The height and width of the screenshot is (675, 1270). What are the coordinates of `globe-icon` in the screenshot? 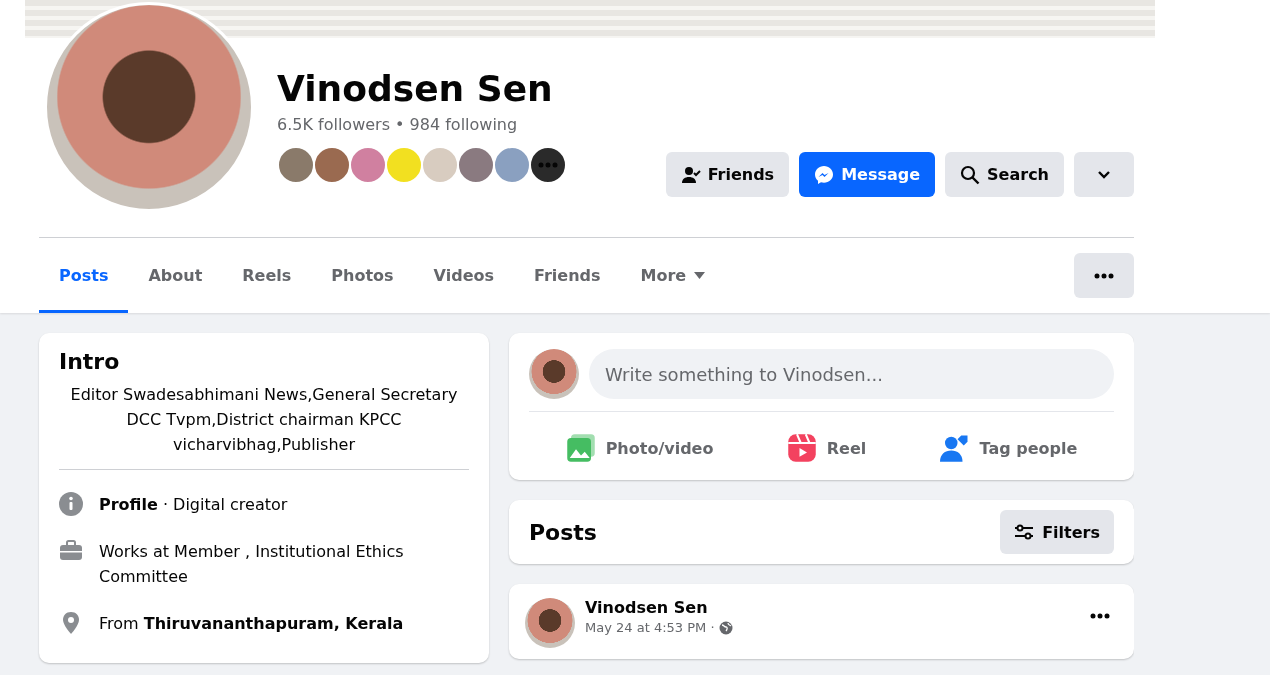 It's located at (725, 627).